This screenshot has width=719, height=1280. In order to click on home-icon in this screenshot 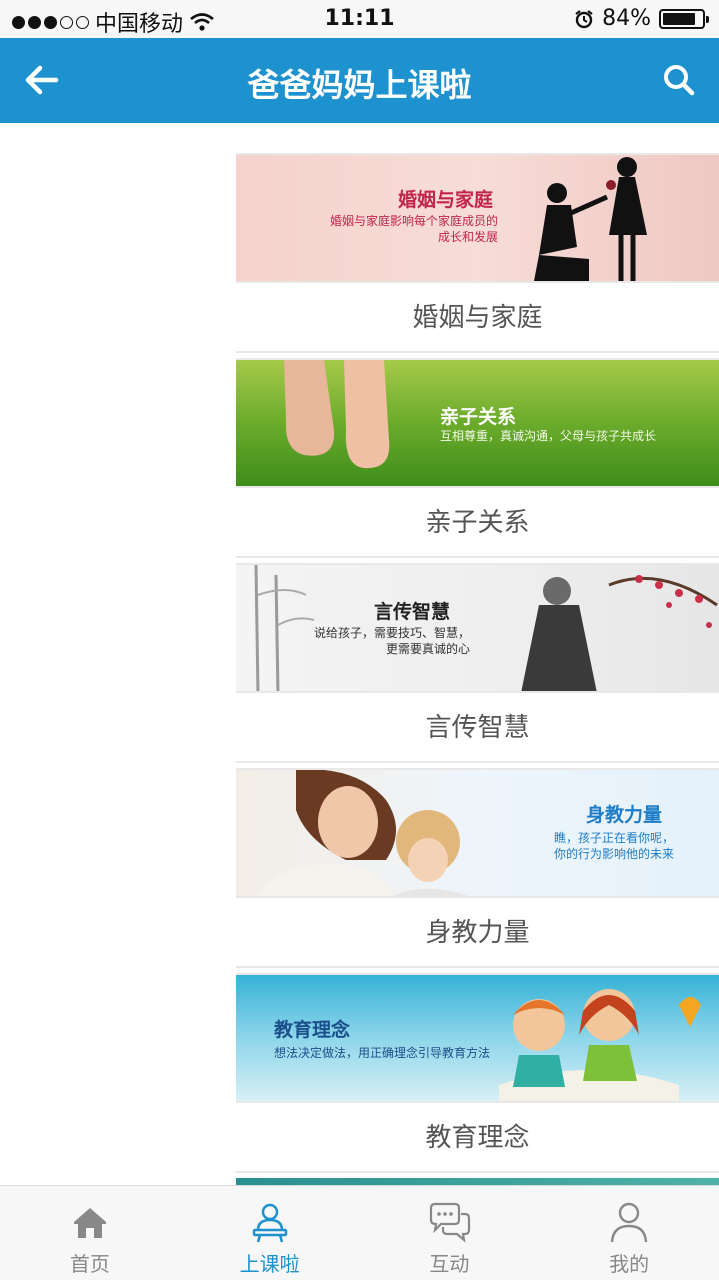, I will do `click(89, 1223)`.